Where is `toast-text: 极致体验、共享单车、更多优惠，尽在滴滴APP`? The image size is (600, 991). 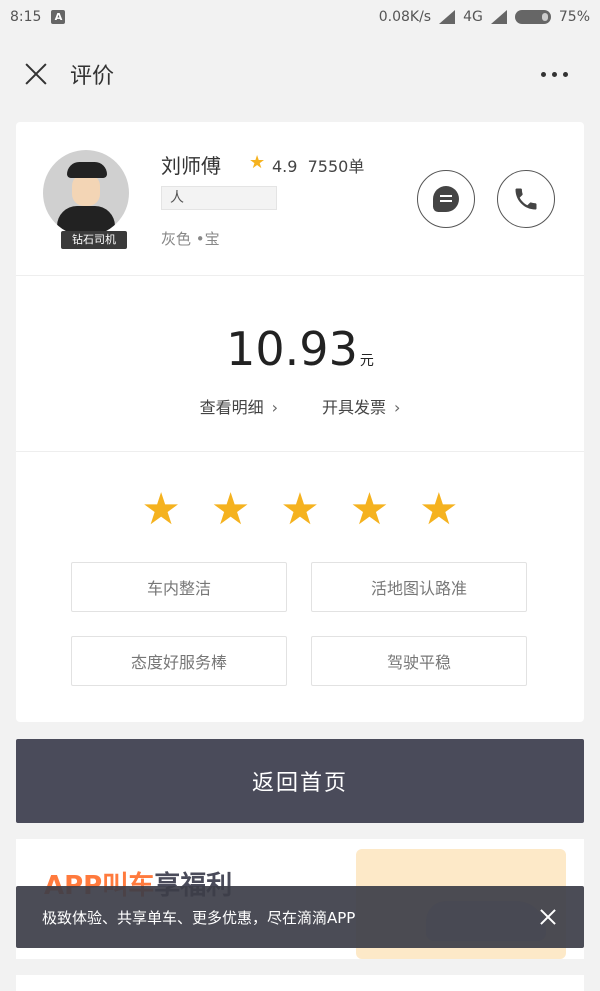
toast-text: 极致体验、共享单车、更多优惠，尽在滴滴APP is located at coordinates (199, 917).